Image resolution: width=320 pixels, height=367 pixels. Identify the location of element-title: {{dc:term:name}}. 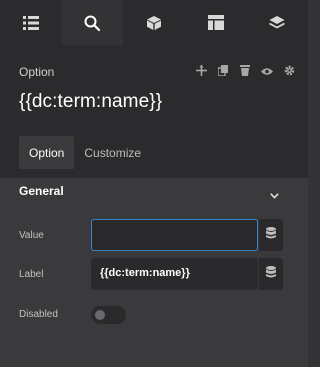
(91, 101).